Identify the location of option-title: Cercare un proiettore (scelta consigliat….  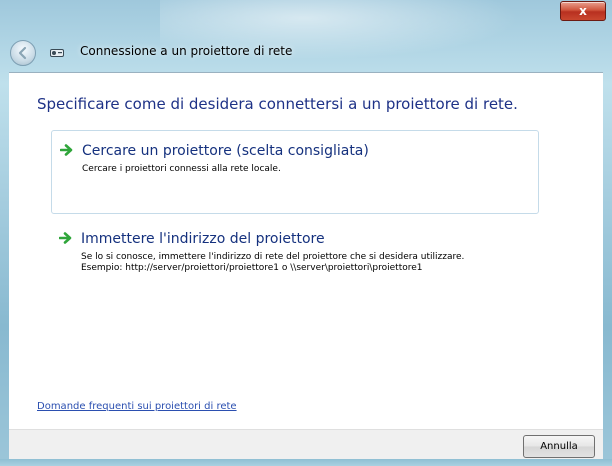
(225, 151).